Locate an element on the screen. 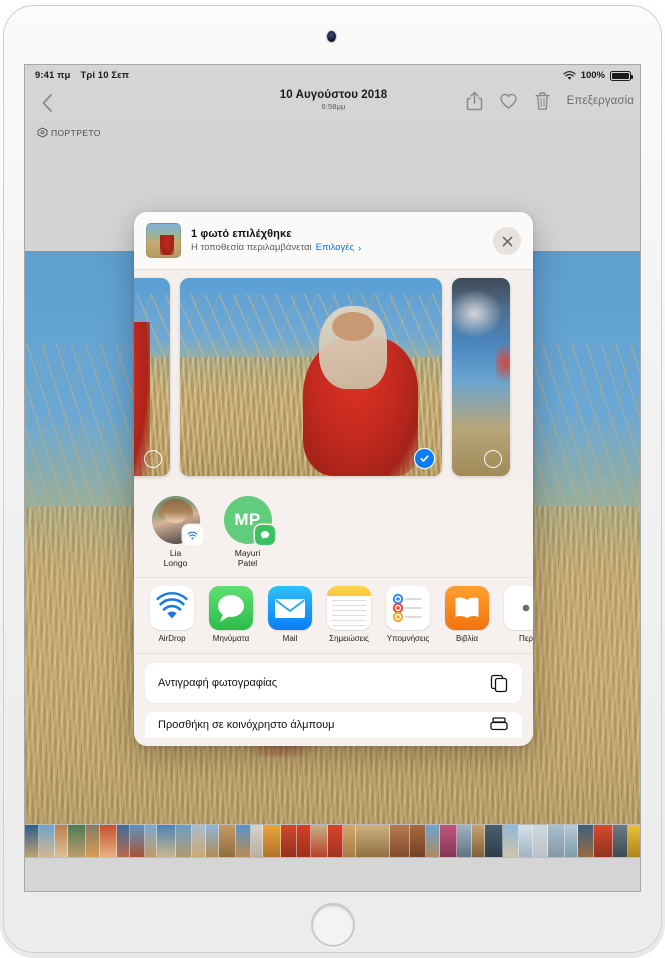 This screenshot has width=665, height=958. status-date: Τρί 10 Σεπ is located at coordinates (105, 75).